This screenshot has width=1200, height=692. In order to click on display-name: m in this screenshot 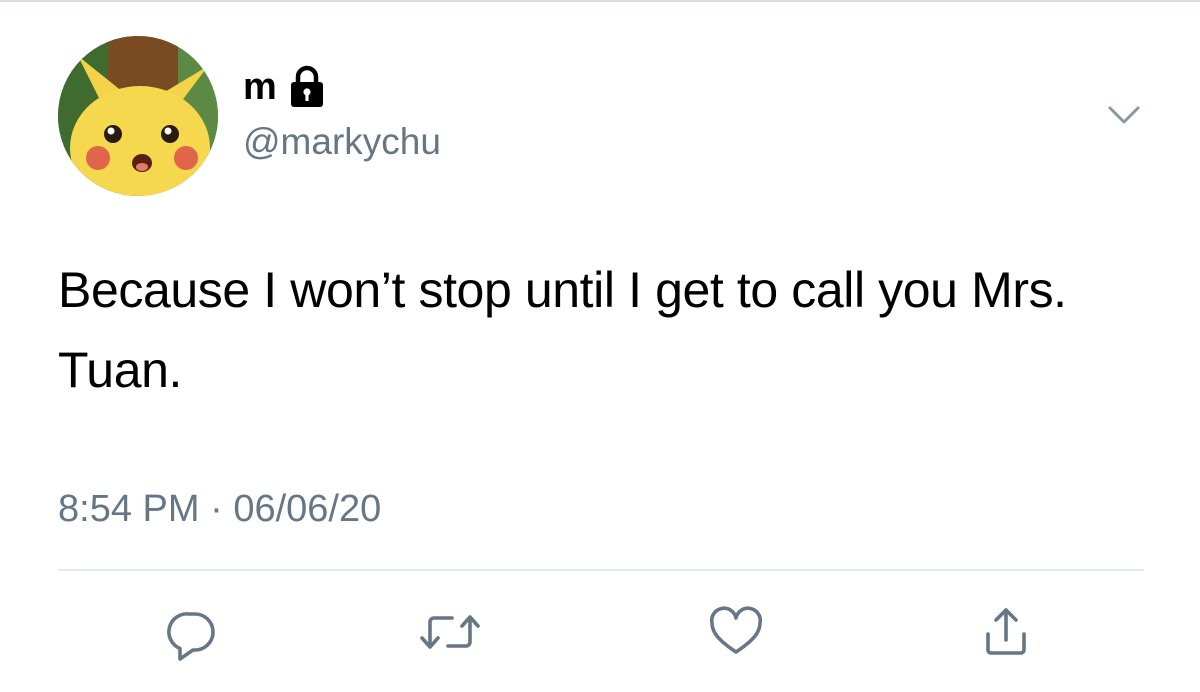, I will do `click(260, 87)`.